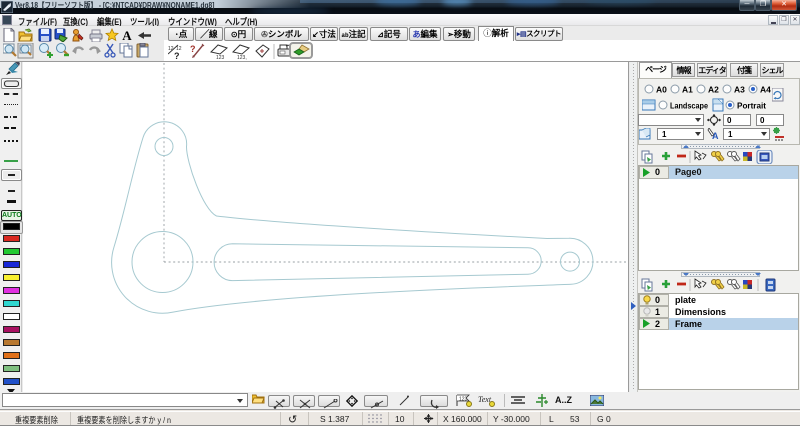  Describe the element at coordinates (751, 106) in the screenshot. I see `svg-text: Portrait` at that location.